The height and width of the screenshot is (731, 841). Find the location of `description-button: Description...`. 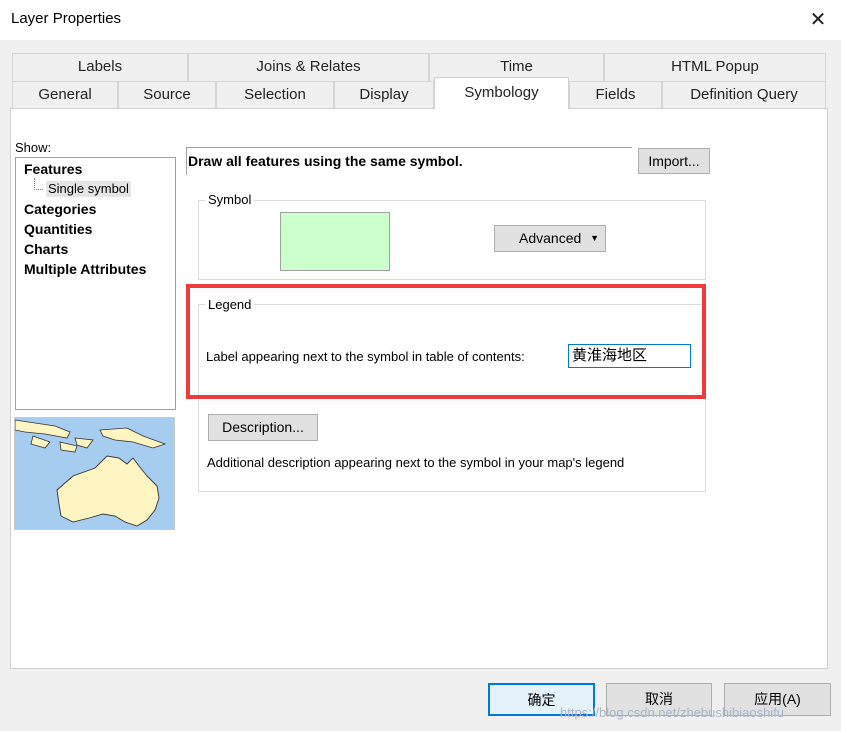

description-button: Description... is located at coordinates (263, 427).